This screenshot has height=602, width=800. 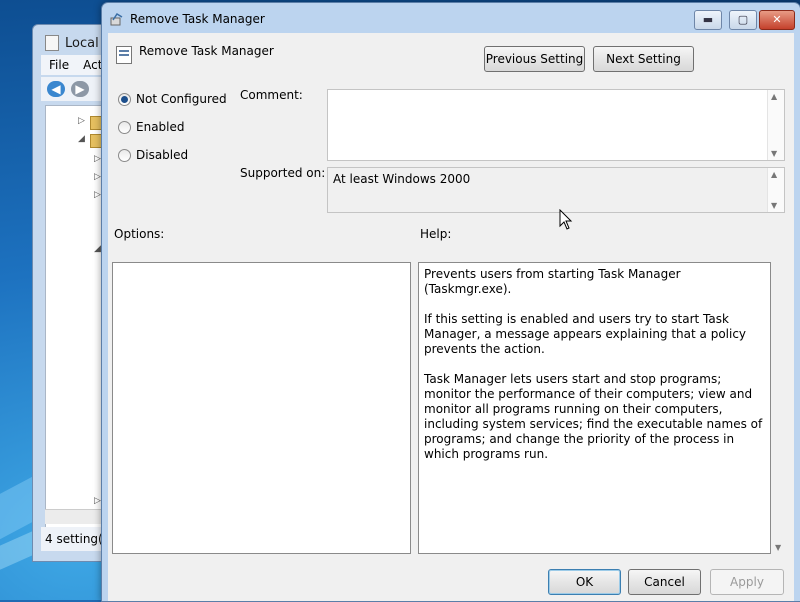 I want to click on menu-action: Act, so click(x=92, y=65).